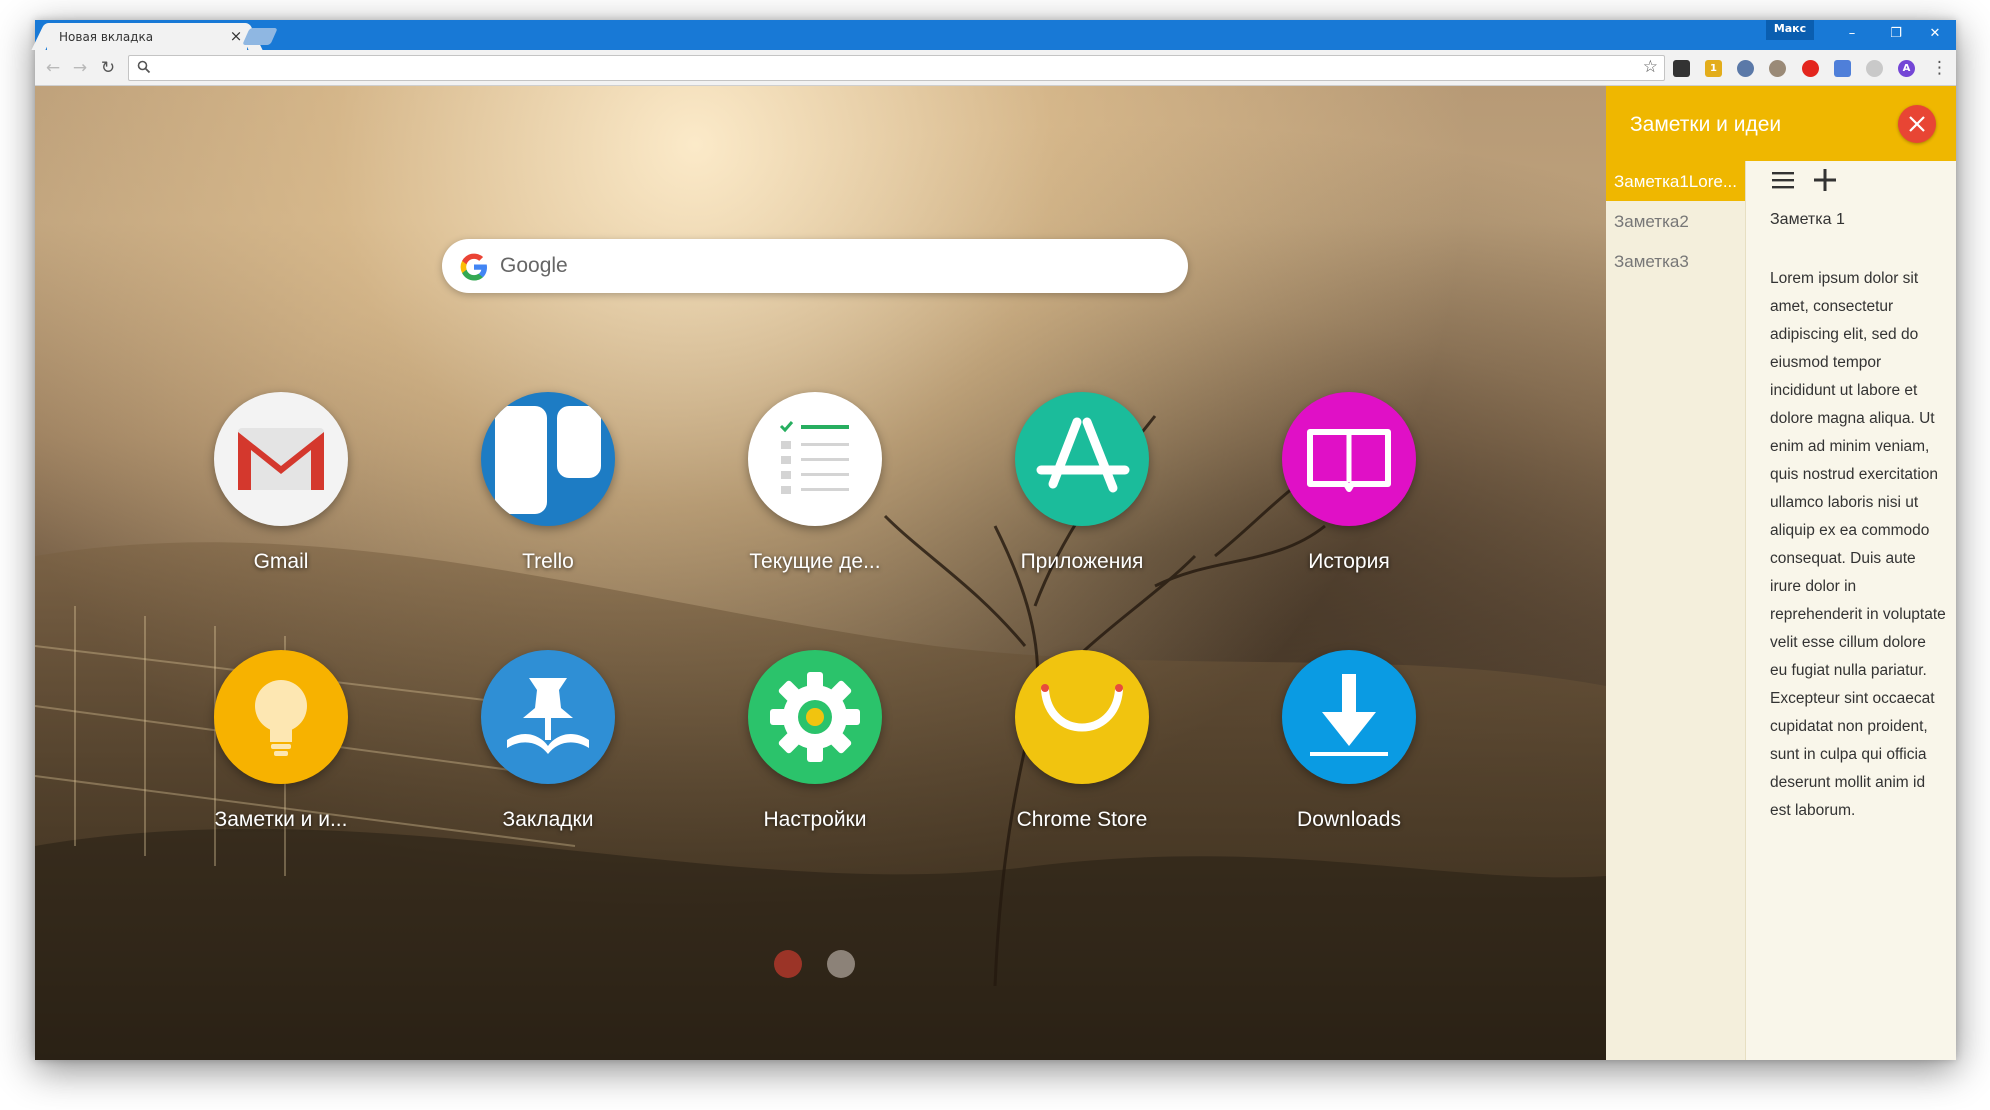 Image resolution: width=1990 pixels, height=1110 pixels. What do you see at coordinates (1807, 220) in the screenshot?
I see `note-title-field: Заметка 1` at bounding box center [1807, 220].